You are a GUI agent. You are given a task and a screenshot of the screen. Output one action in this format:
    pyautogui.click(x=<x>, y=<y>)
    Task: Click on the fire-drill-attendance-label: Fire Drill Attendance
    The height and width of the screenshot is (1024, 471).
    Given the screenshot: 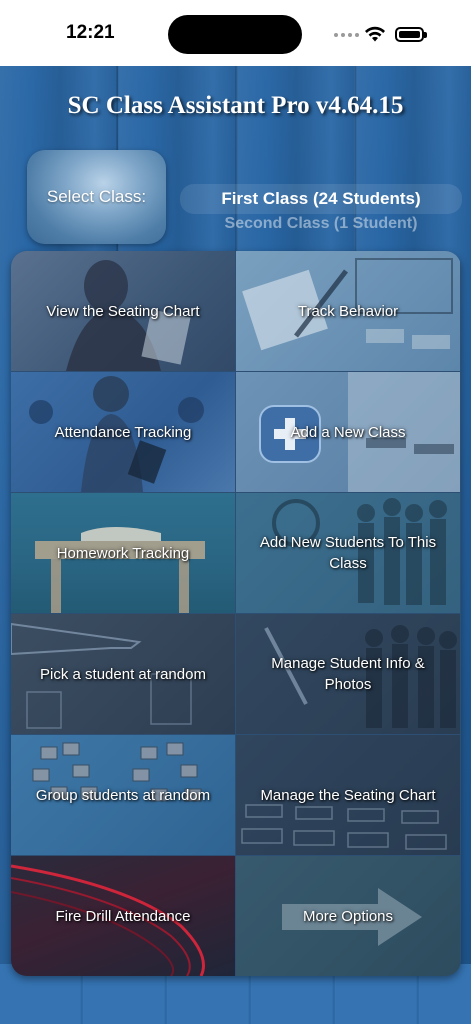 What is the action you would take?
    pyautogui.click(x=123, y=916)
    